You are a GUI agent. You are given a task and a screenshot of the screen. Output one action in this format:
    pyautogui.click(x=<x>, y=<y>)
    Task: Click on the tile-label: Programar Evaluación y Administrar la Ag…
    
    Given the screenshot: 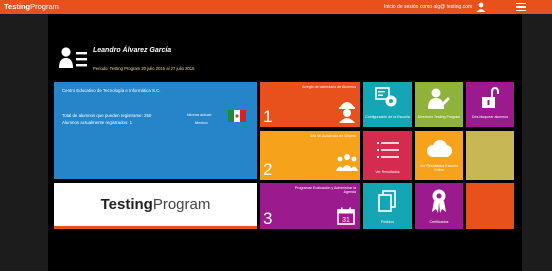 What is the action you would take?
    pyautogui.click(x=325, y=190)
    